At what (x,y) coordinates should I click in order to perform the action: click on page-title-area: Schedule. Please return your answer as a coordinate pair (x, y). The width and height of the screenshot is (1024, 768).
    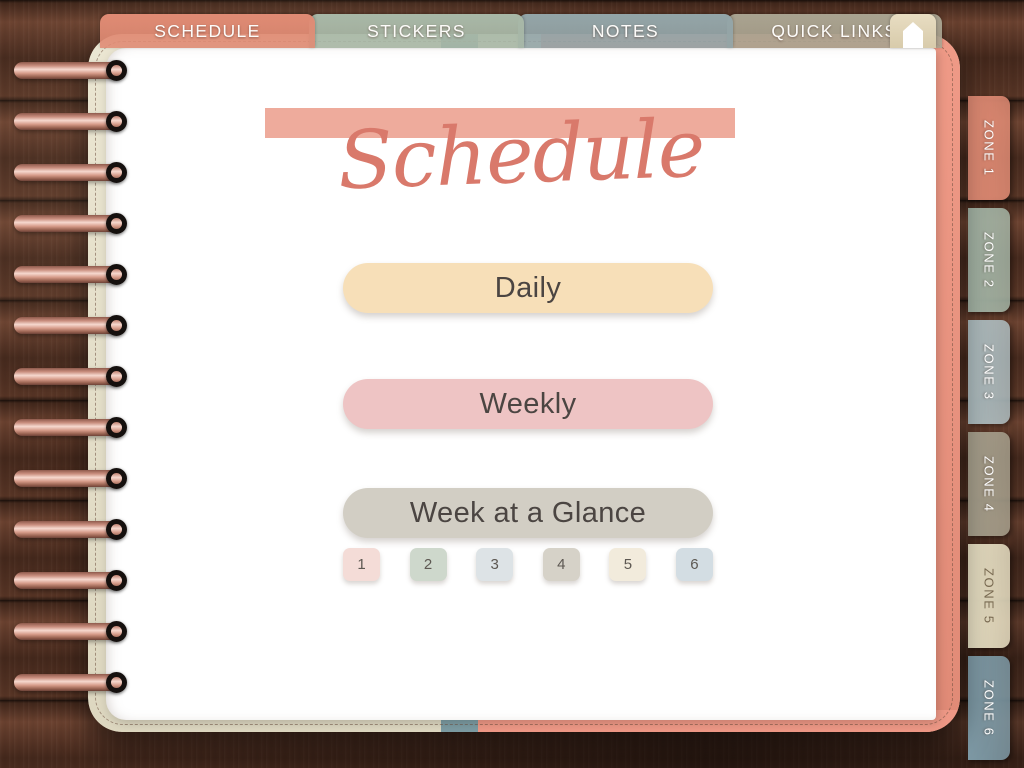
    Looking at the image, I should click on (521, 160).